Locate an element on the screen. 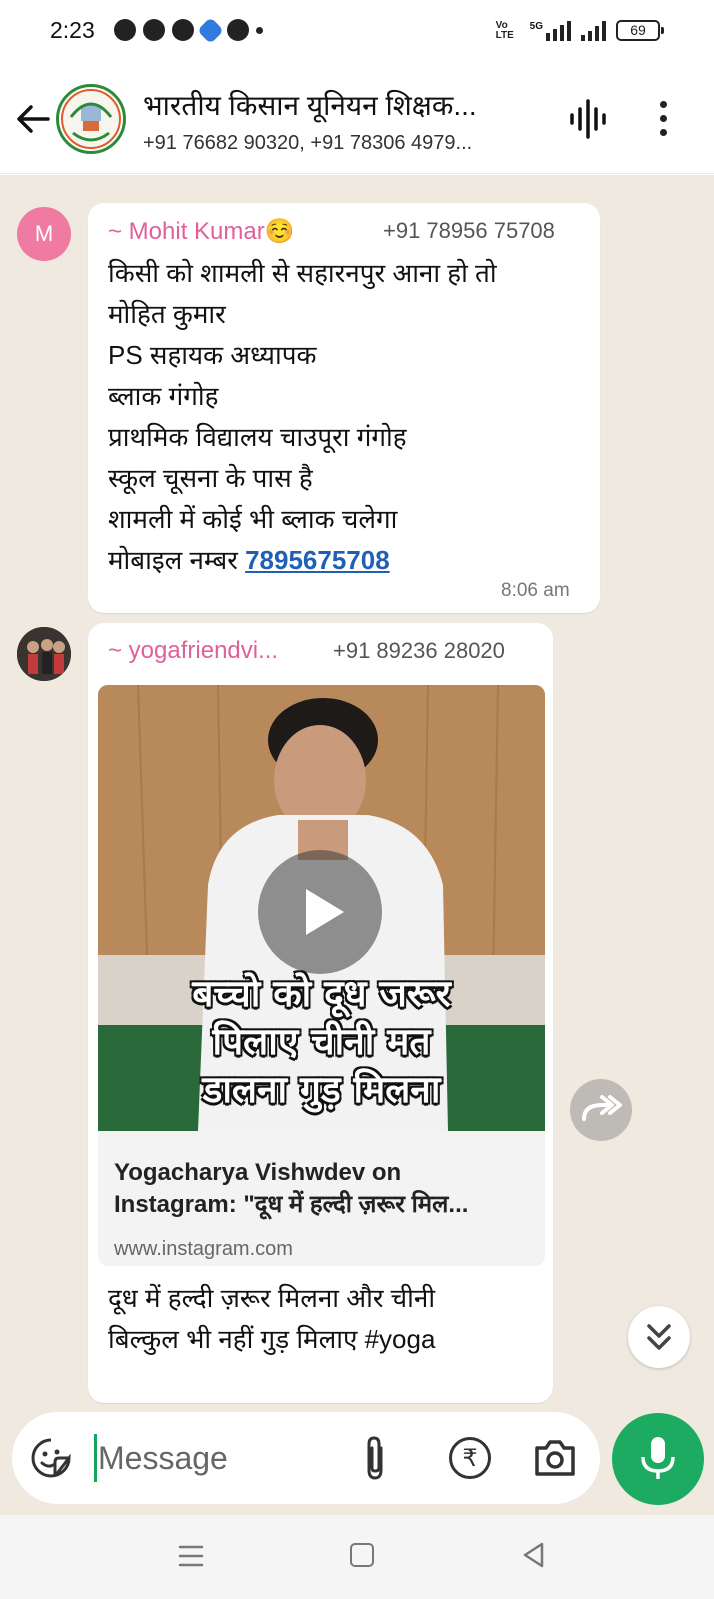 This screenshot has width=714, height=1599. text-caret is located at coordinates (95, 1458).